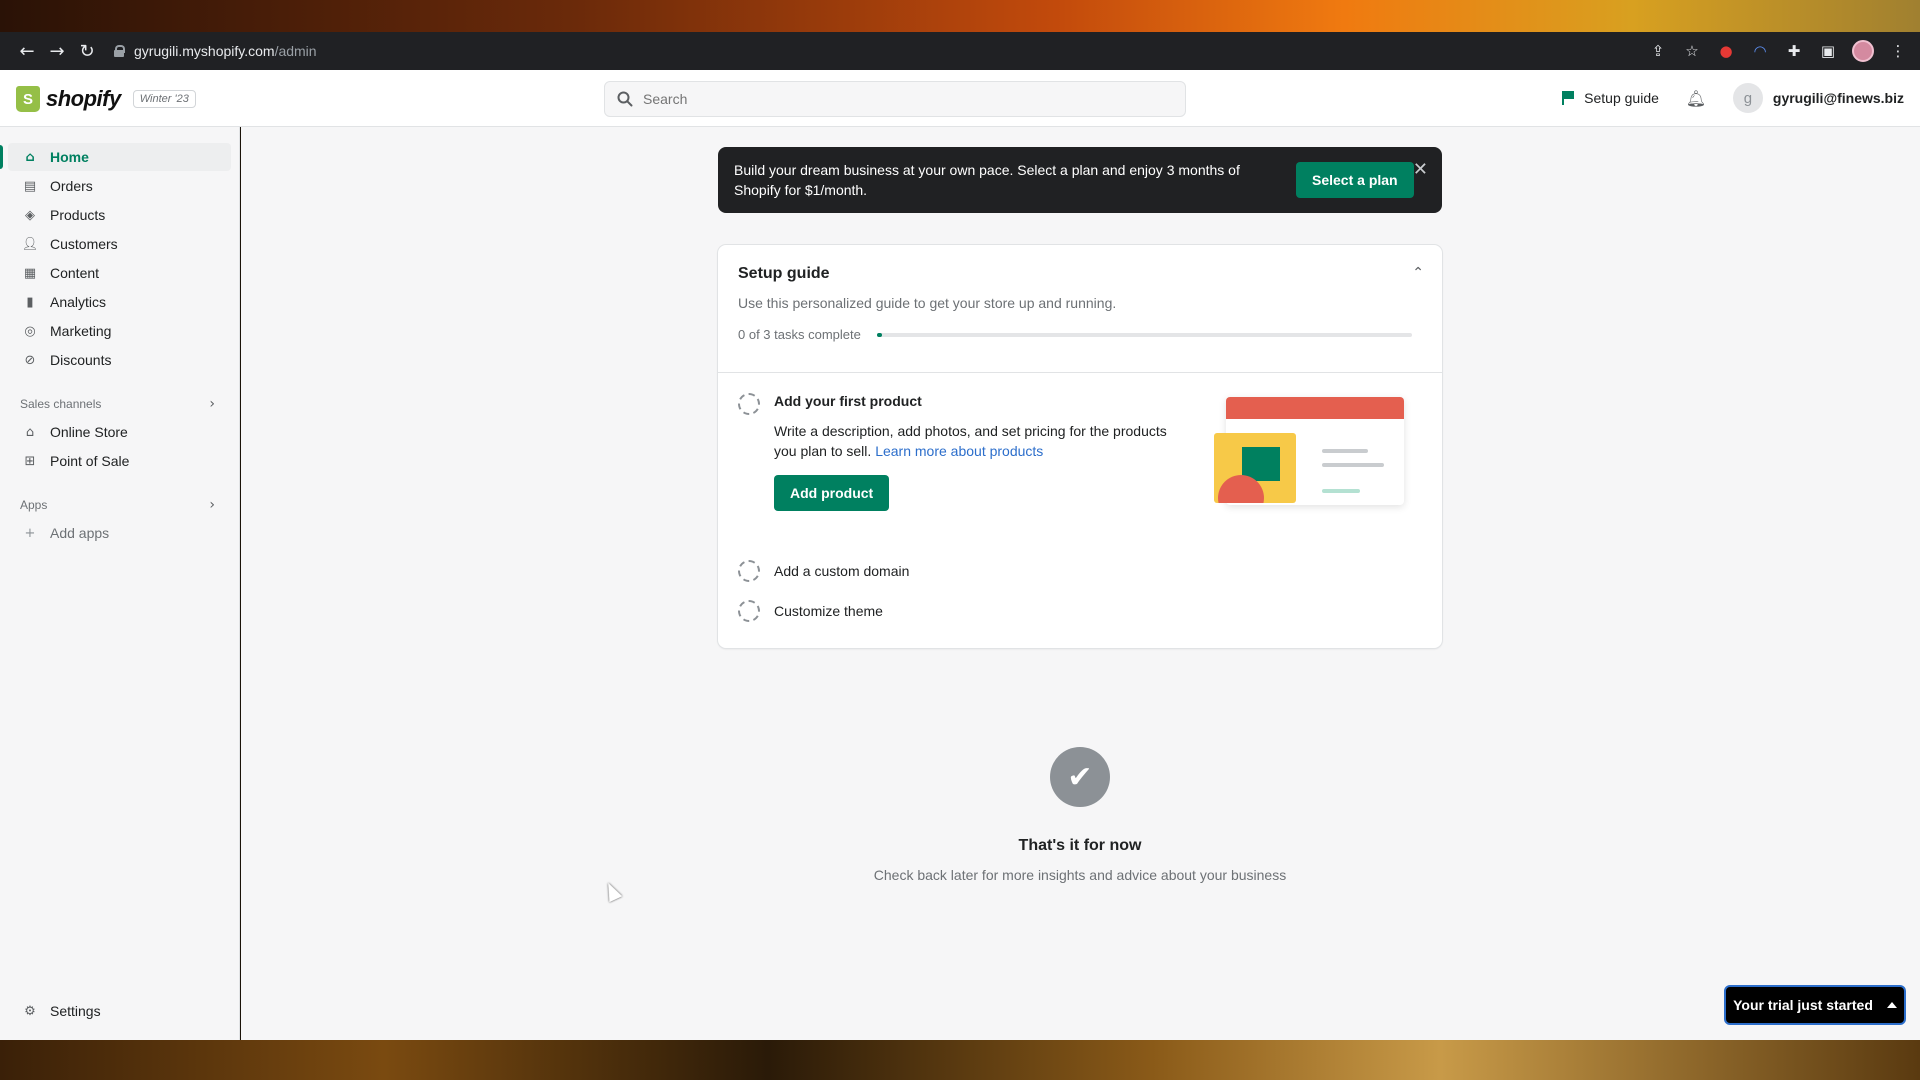 This screenshot has height=1080, width=1920. What do you see at coordinates (81, 331) in the screenshot?
I see `sidebar-item-label: Marketing` at bounding box center [81, 331].